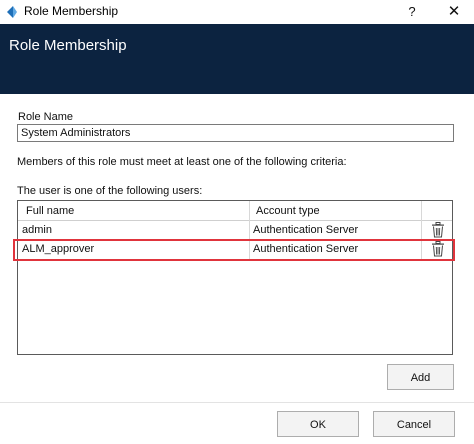 The height and width of the screenshot is (444, 474). What do you see at coordinates (318, 424) in the screenshot?
I see `ok-button: OK` at bounding box center [318, 424].